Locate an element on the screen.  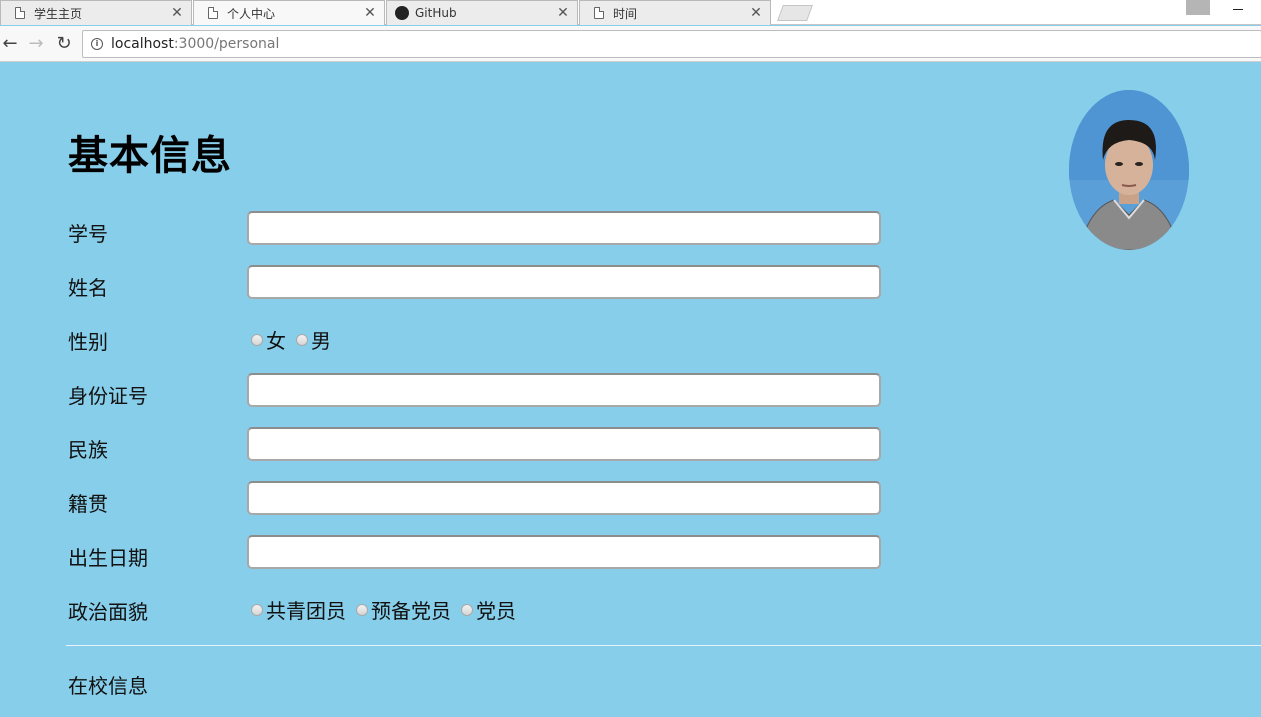
id-number-row: 身份证号 is located at coordinates (478, 391).